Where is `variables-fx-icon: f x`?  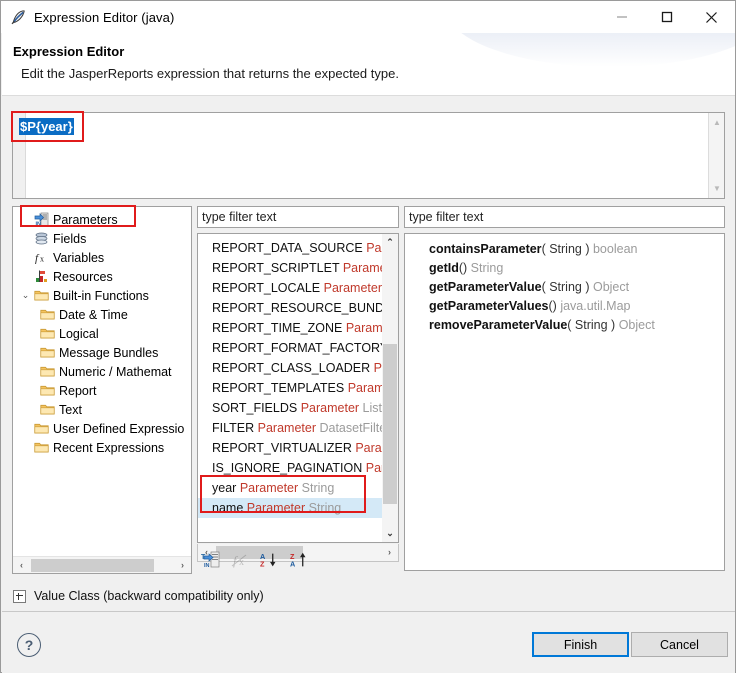
variables-fx-icon: f x is located at coordinates (41, 257).